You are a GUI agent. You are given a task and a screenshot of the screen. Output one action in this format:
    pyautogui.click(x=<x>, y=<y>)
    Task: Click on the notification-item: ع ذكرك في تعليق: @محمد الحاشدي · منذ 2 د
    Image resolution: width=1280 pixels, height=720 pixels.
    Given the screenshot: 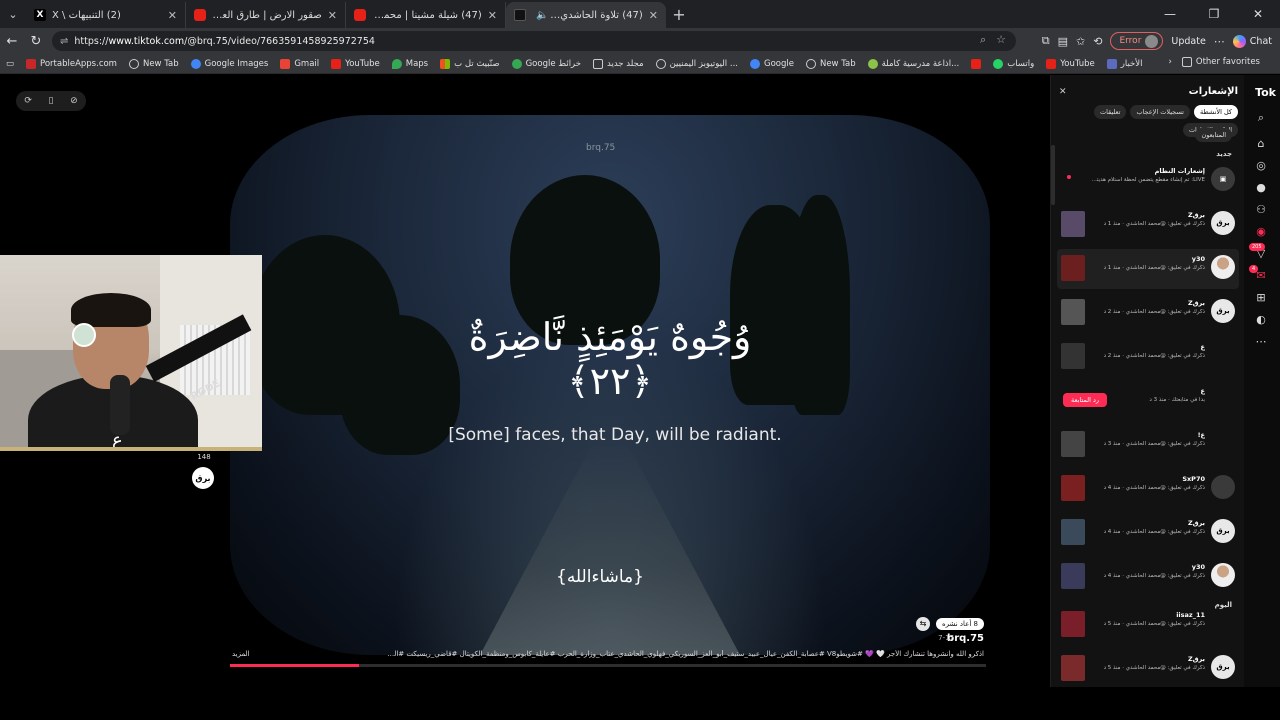 What is the action you would take?
    pyautogui.click(x=1148, y=357)
    